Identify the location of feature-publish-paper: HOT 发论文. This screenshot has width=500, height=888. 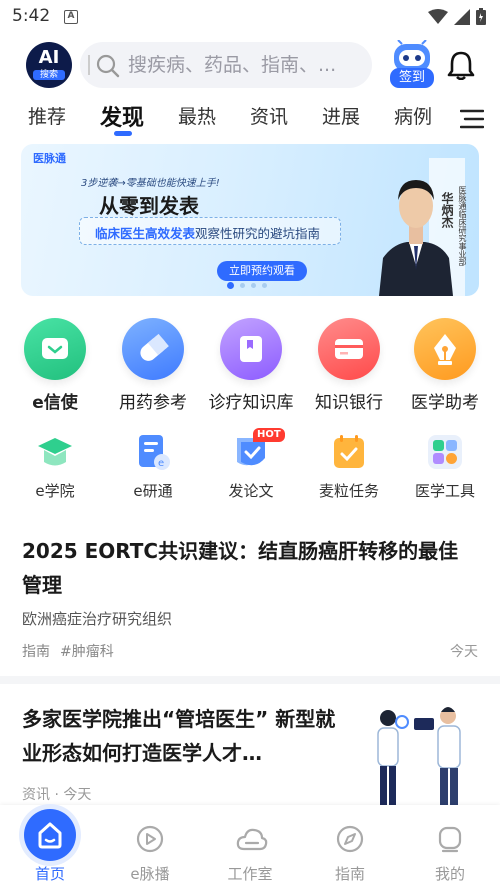
(251, 464).